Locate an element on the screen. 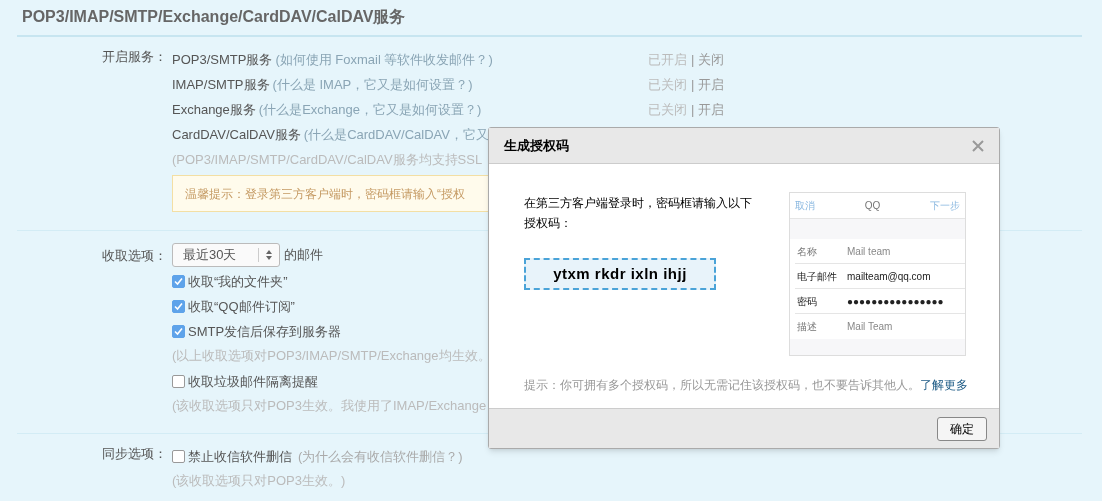 The width and height of the screenshot is (1102, 501). option-label: SMTP发信后保存到服务器 is located at coordinates (265, 331).